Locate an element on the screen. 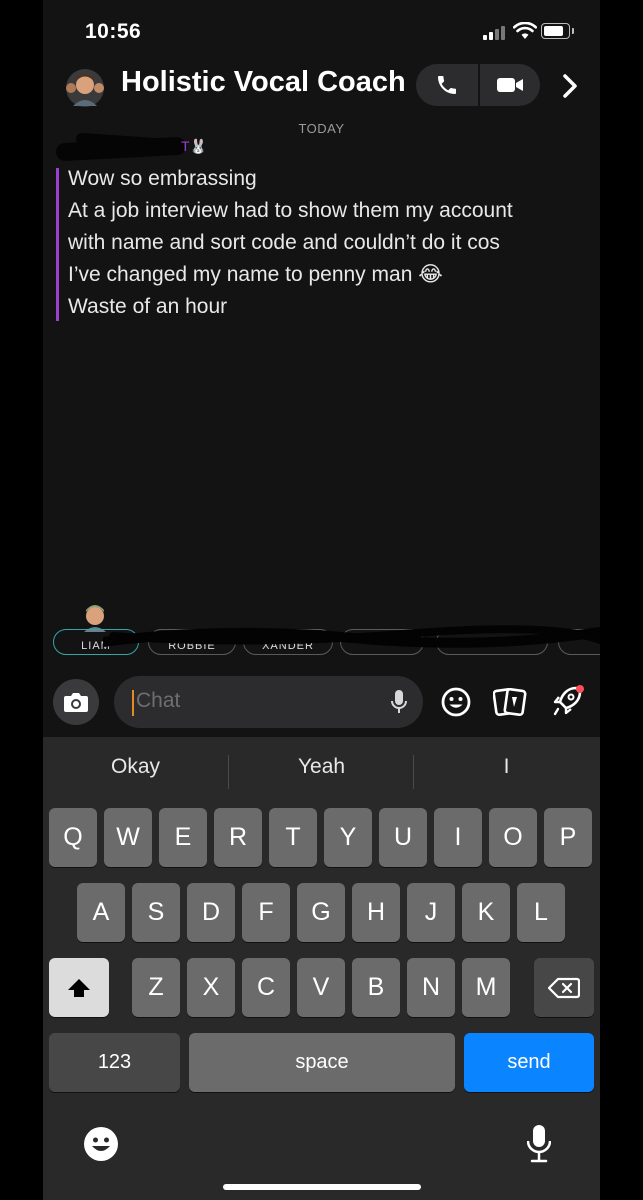 This screenshot has width=643, height=1200. key-z: Z is located at coordinates (156, 987).